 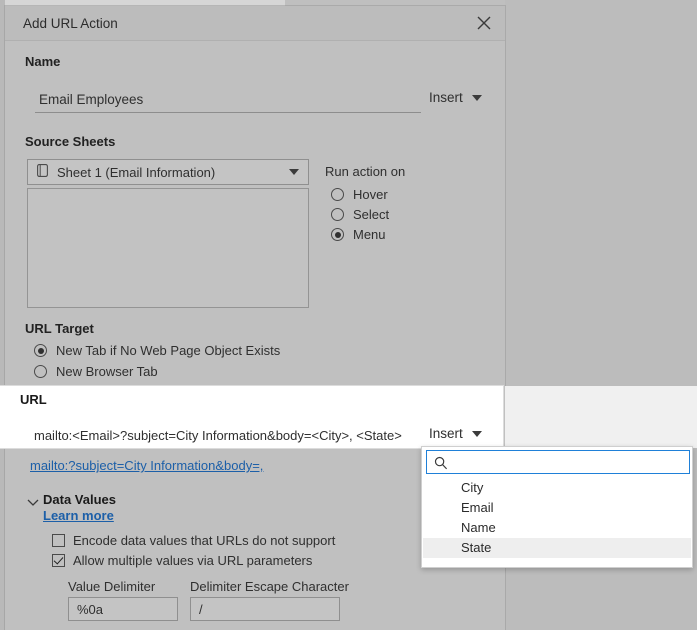 What do you see at coordinates (557, 528) in the screenshot?
I see `dropdown-item-name: Name` at bounding box center [557, 528].